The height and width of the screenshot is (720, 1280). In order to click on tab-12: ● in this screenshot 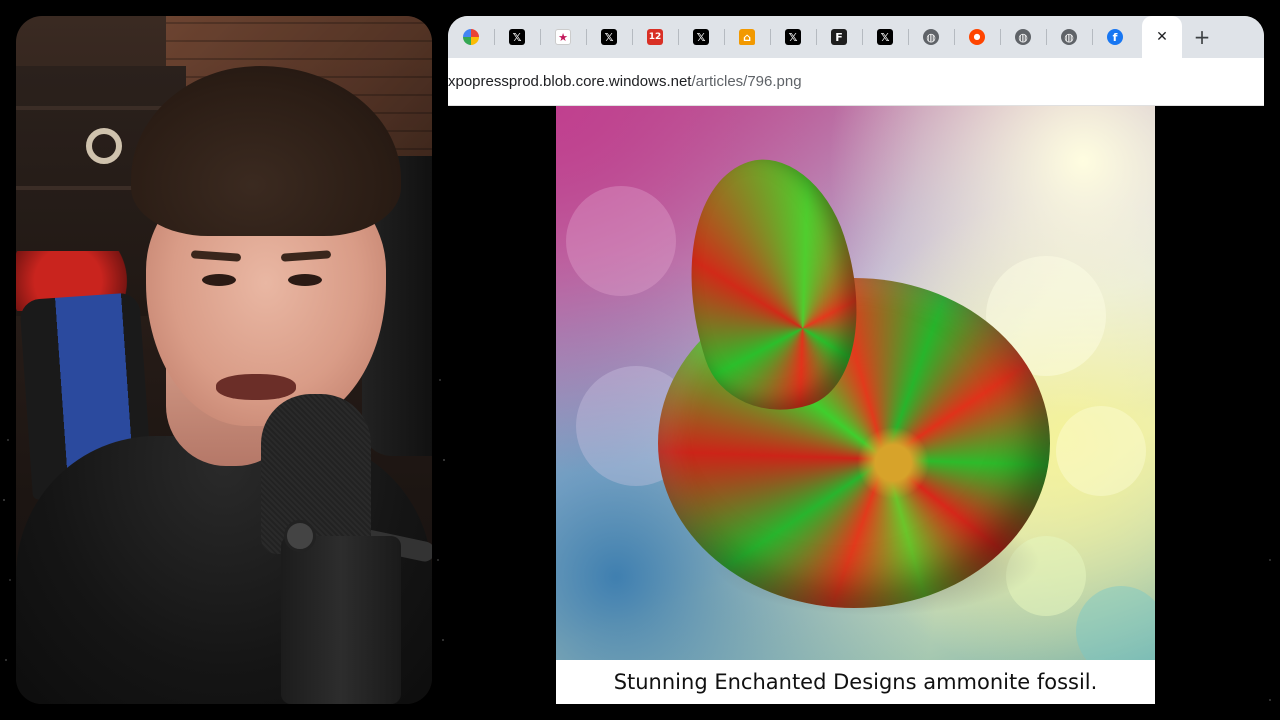, I will do `click(977, 37)`.